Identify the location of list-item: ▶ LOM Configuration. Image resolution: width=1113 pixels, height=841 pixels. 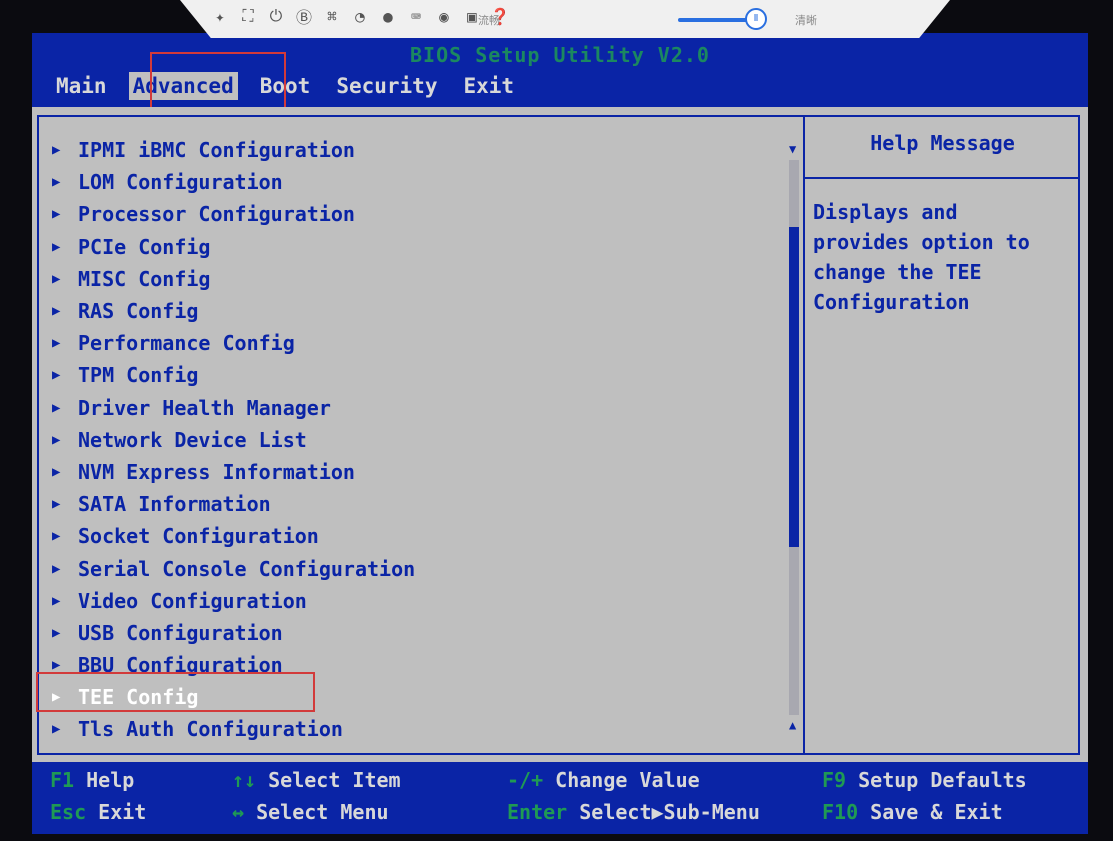
(238, 182).